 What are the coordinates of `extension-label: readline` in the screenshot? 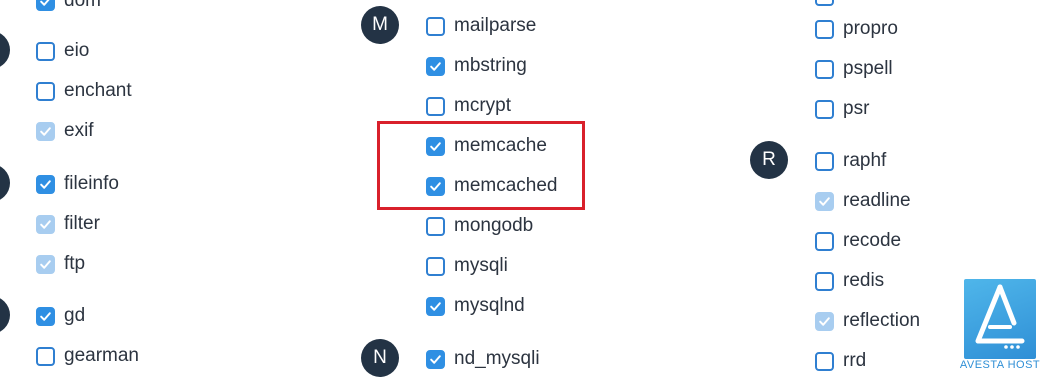 It's located at (877, 200).